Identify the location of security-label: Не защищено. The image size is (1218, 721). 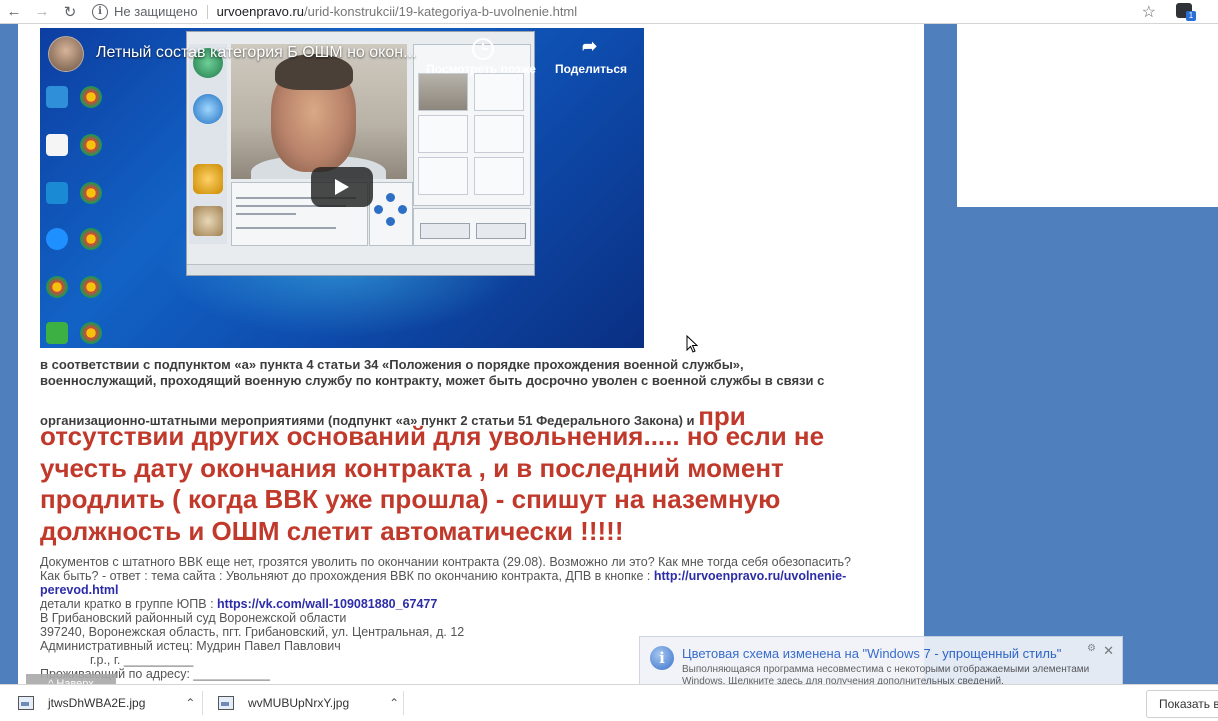
(156, 11).